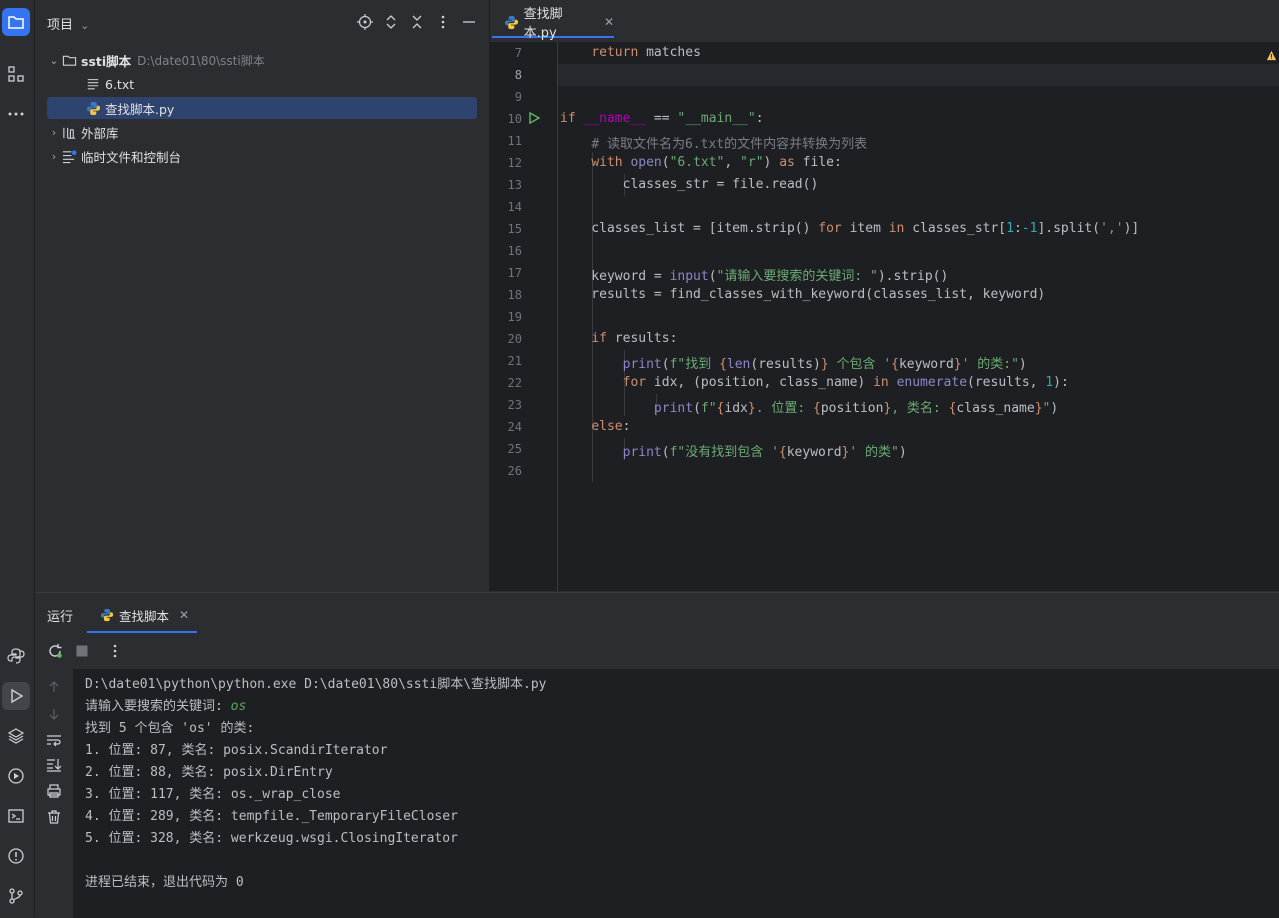 The image size is (1279, 918). Describe the element at coordinates (662, 118) in the screenshot. I see `code-line-10: if __name__ == "__main__":` at that location.